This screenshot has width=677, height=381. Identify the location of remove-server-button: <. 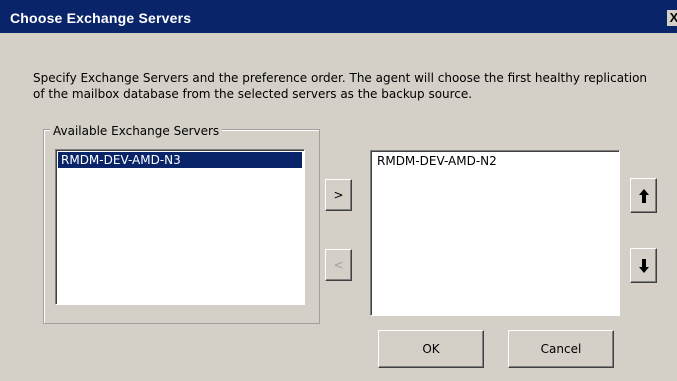
(338, 265).